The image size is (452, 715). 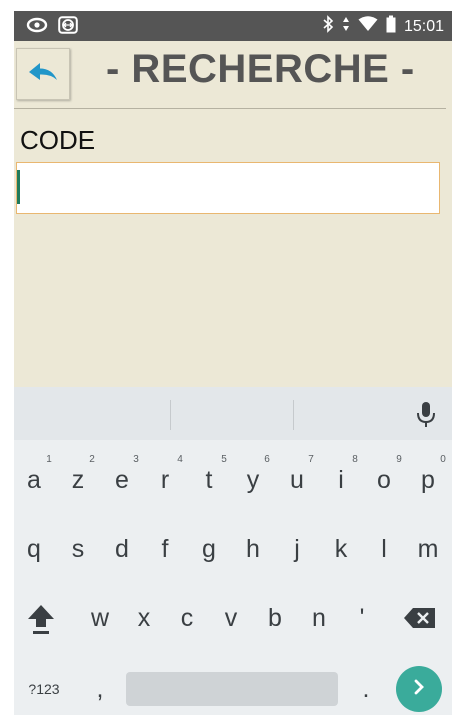 I want to click on back-button, so click(x=43, y=74).